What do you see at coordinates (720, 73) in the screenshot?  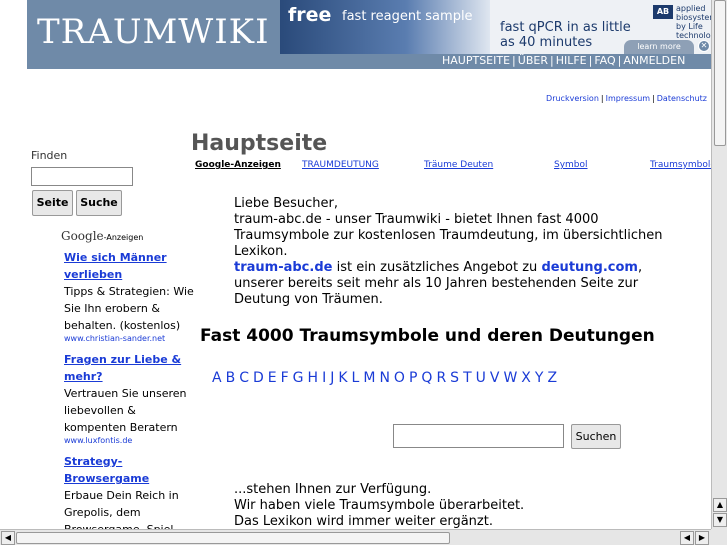 I see `vertical-scroll-thumb` at bounding box center [720, 73].